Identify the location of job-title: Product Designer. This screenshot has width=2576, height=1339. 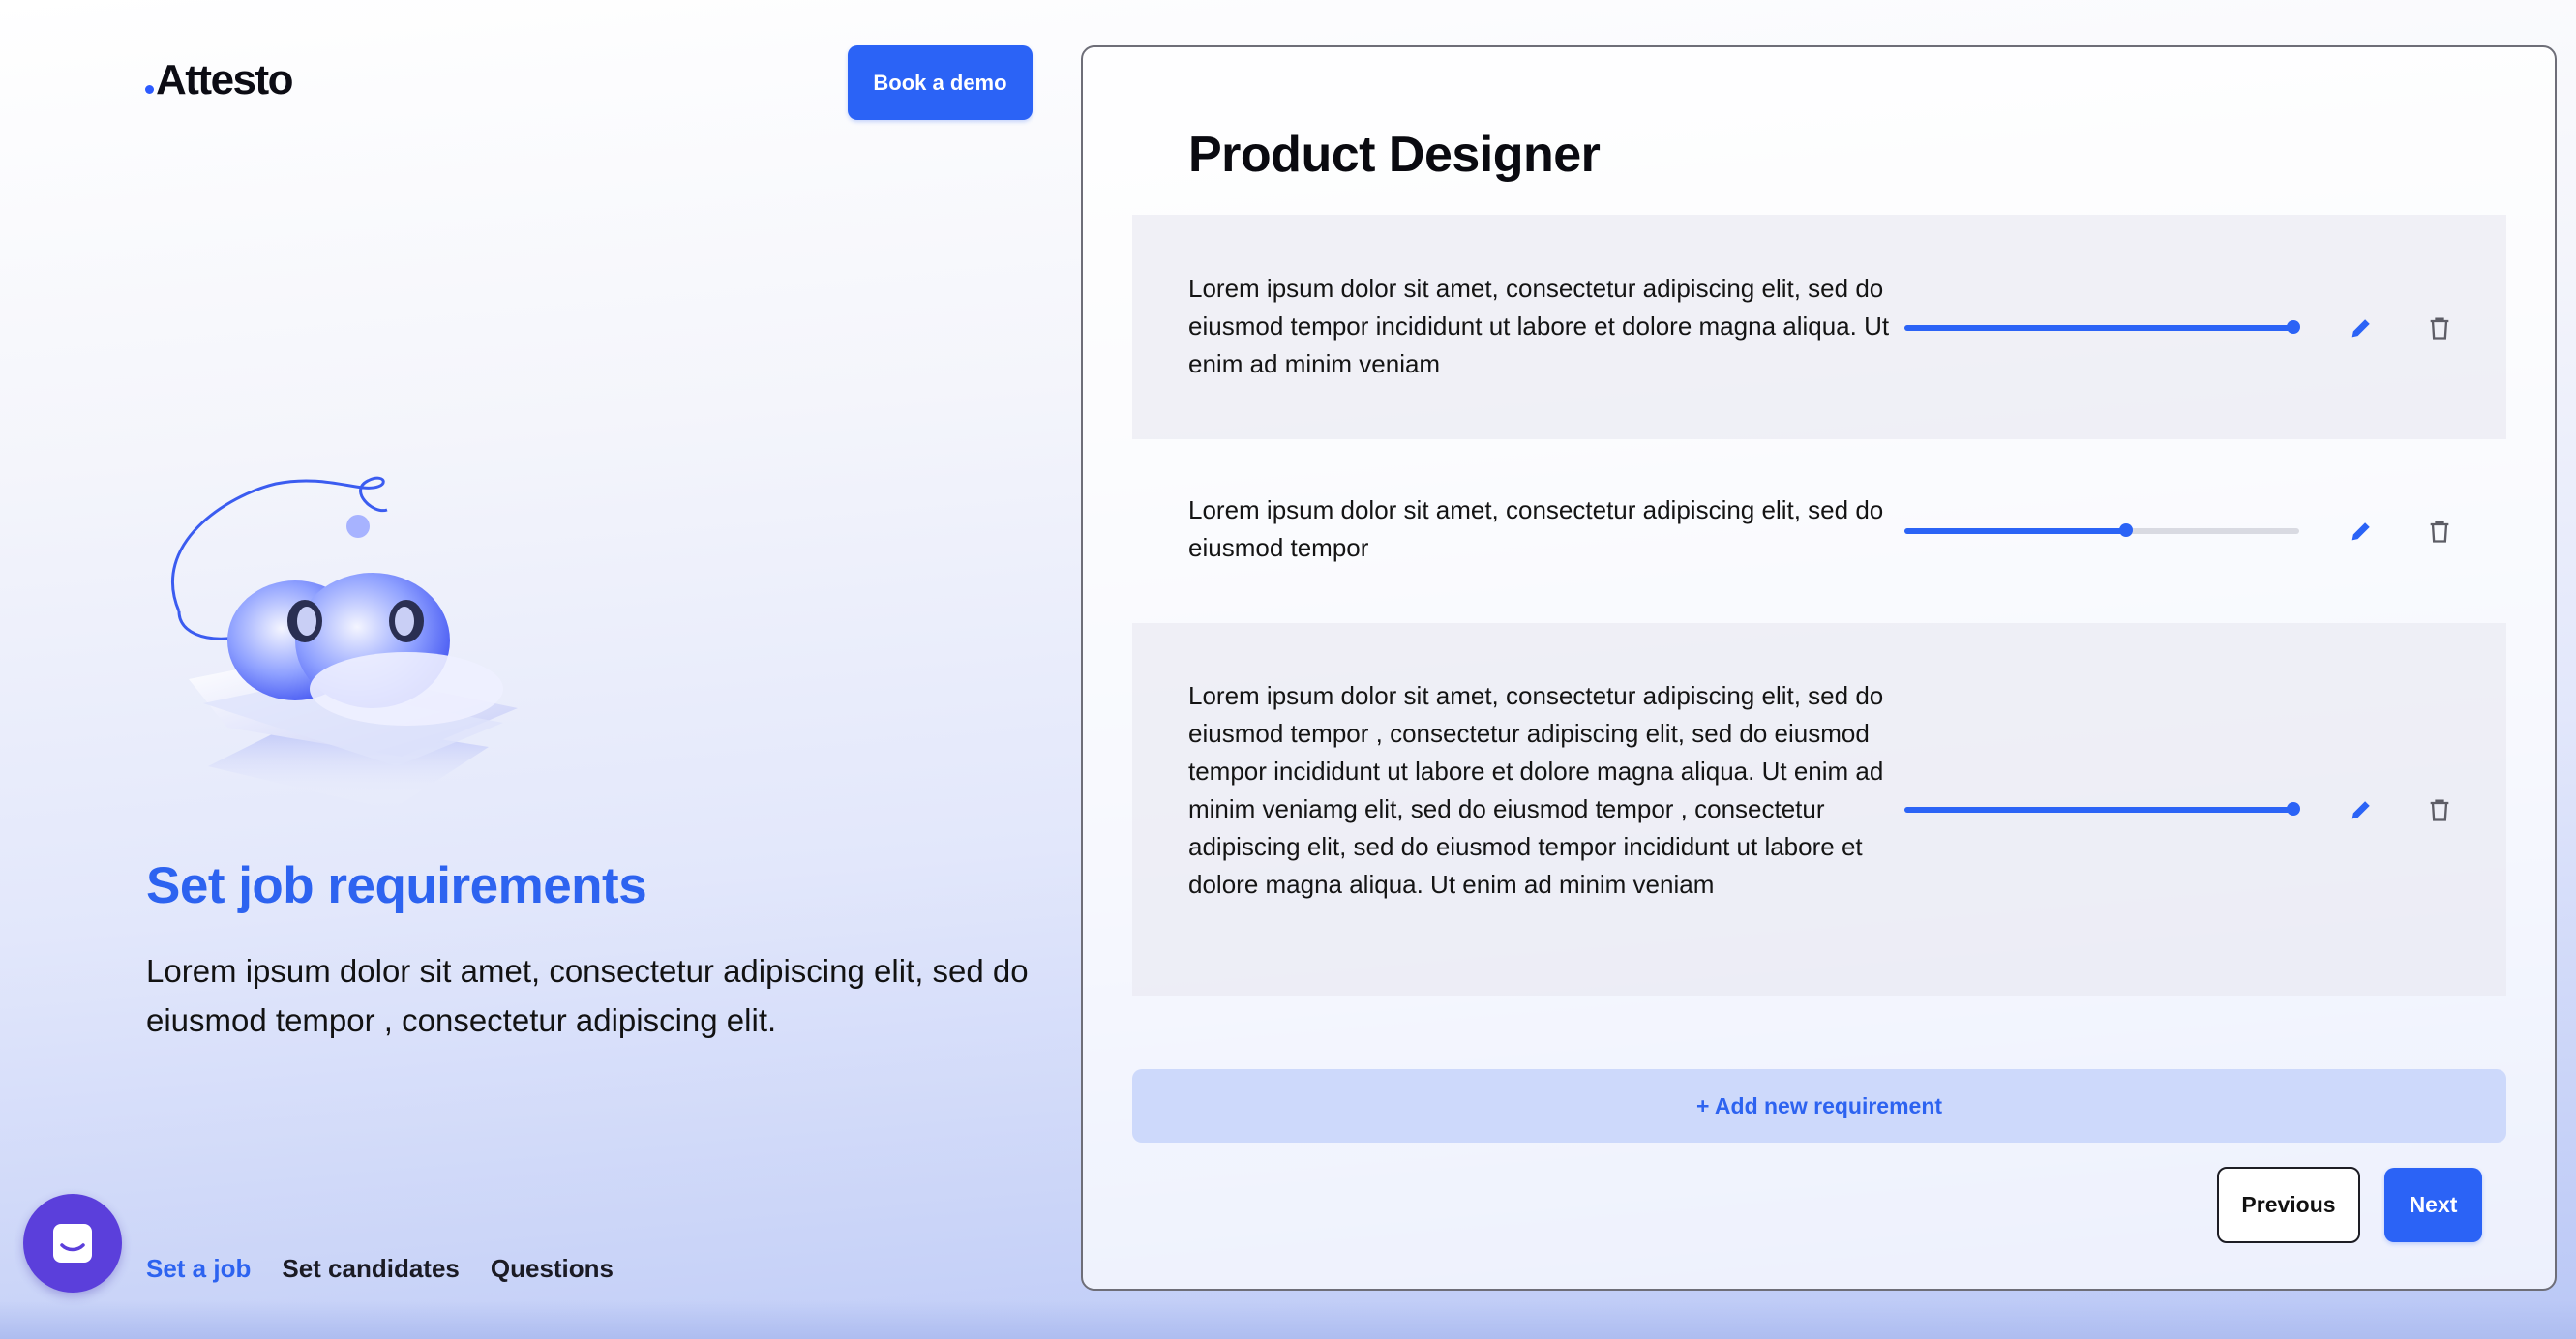
(1394, 155).